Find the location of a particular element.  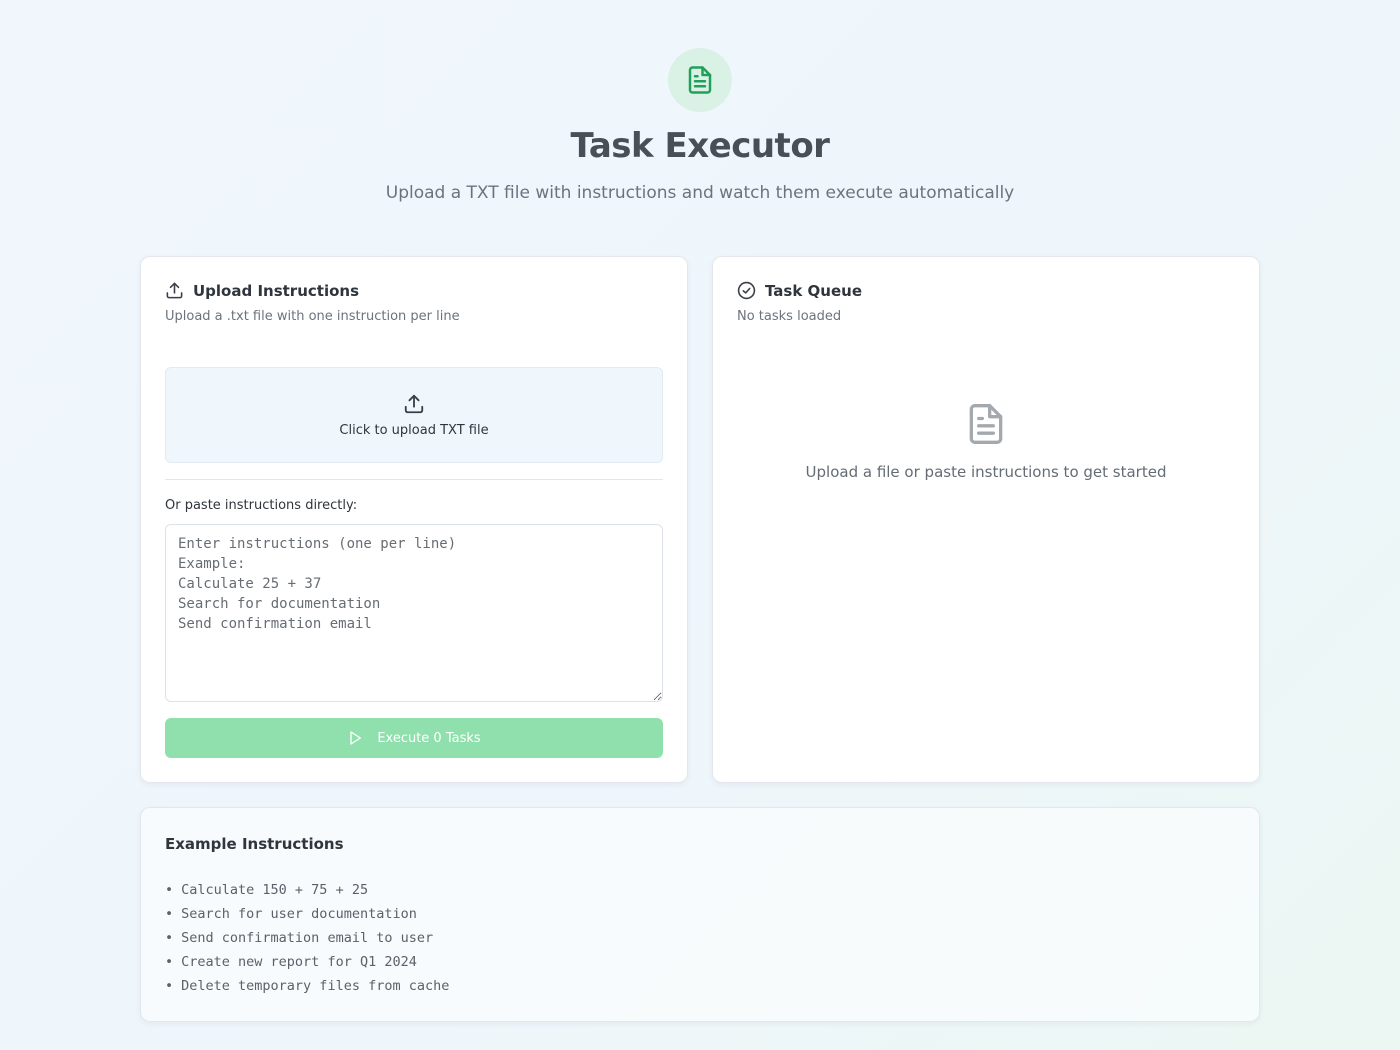

execute-tasks-button: Execute 0 Tasks is located at coordinates (414, 738).